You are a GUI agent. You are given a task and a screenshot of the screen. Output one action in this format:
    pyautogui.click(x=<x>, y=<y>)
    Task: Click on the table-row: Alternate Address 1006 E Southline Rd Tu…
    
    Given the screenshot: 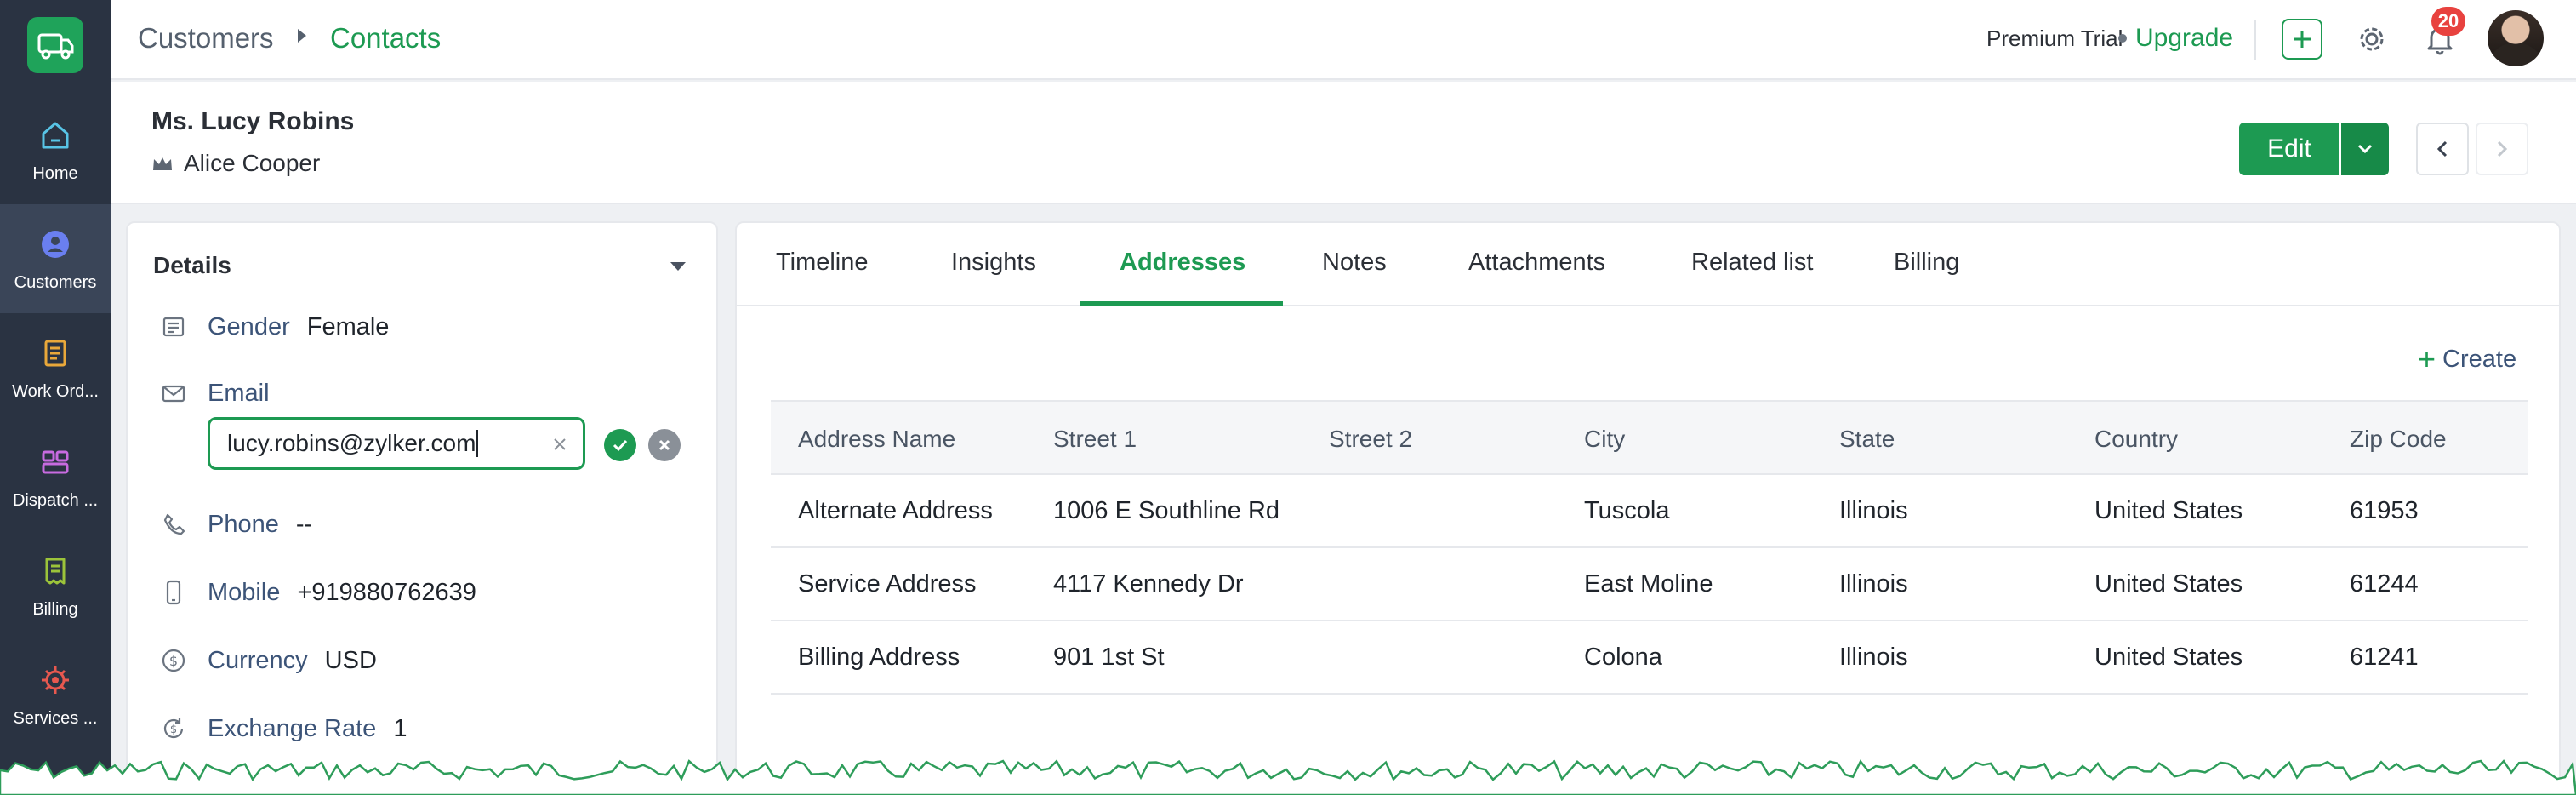 What is the action you would take?
    pyautogui.click(x=1649, y=511)
    